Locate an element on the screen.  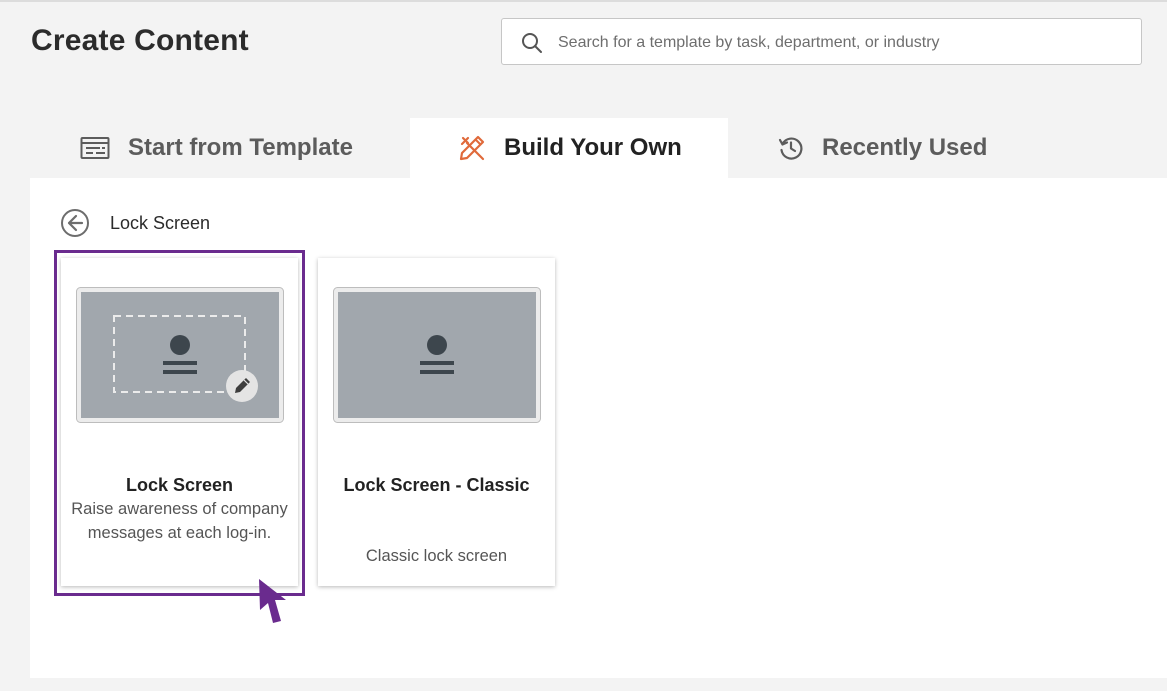
tab-recently-used: Recently Used is located at coordinates (908, 148).